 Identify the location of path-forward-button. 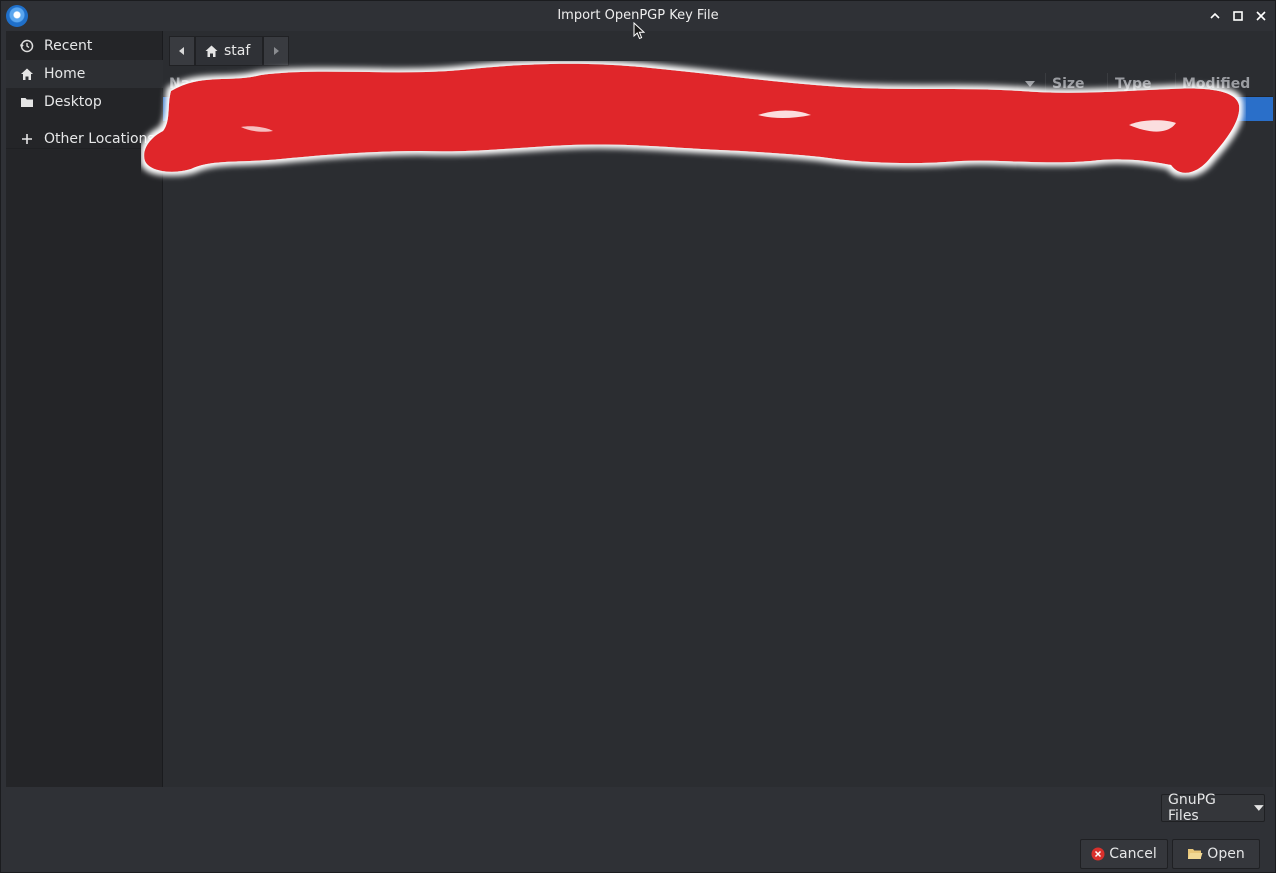
(276, 51).